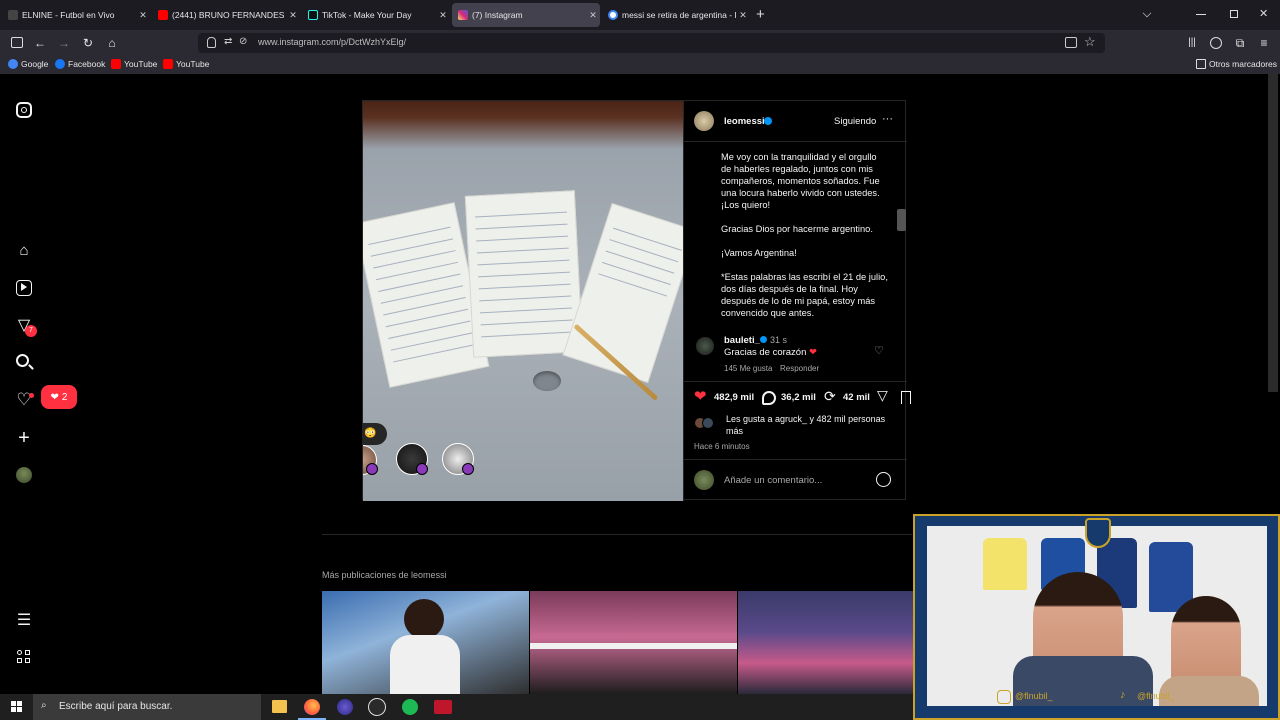 The width and height of the screenshot is (1280, 720). What do you see at coordinates (243, 41) in the screenshot?
I see `media-blocked-icon: ⊘` at bounding box center [243, 41].